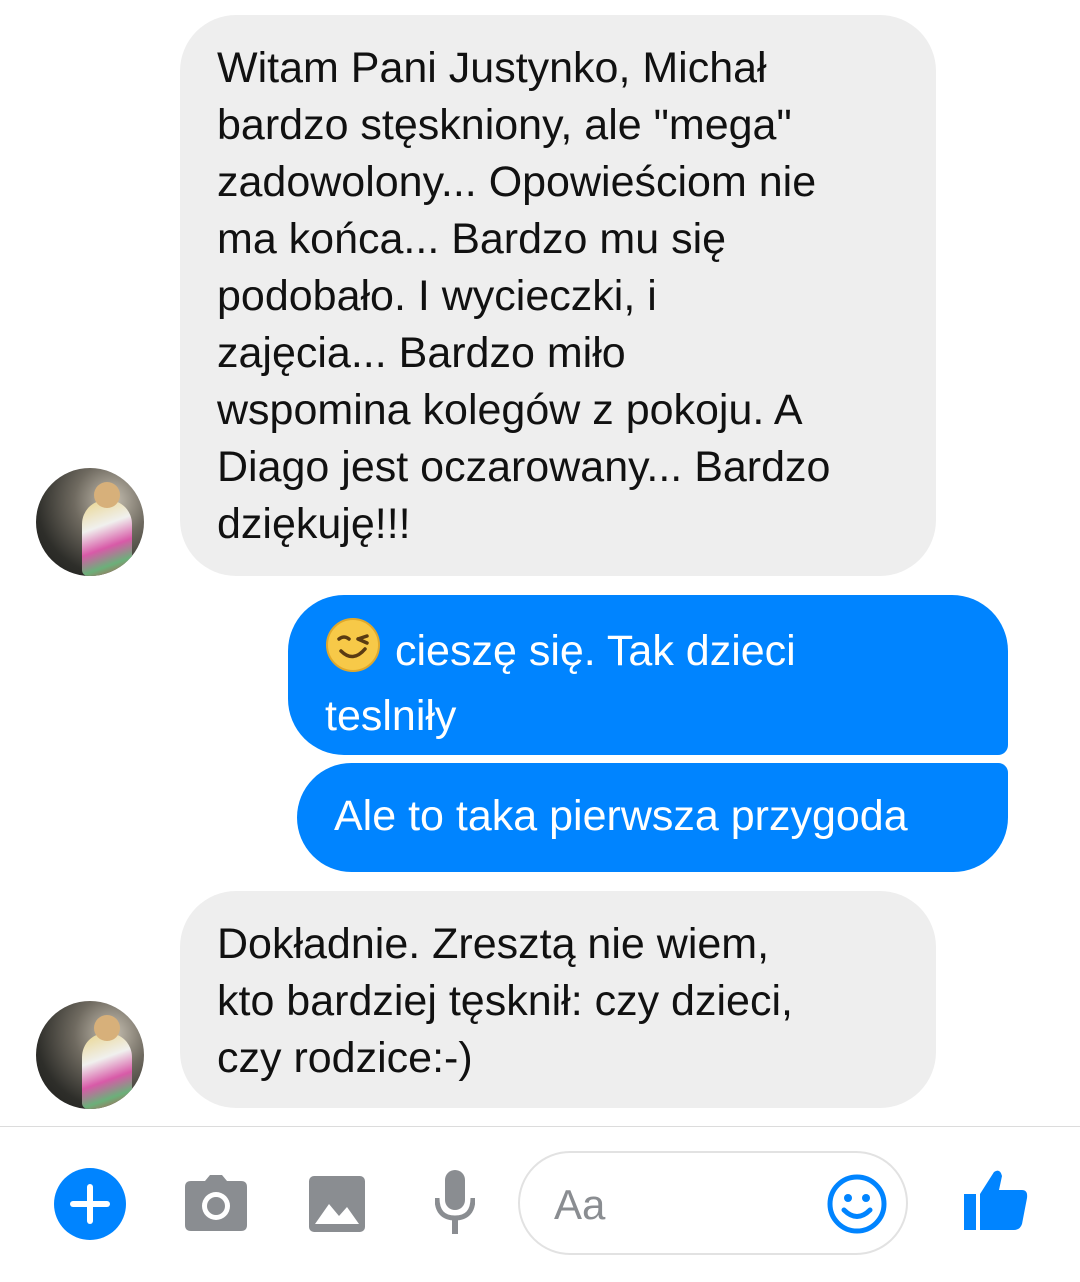 The height and width of the screenshot is (1282, 1080). Describe the element at coordinates (353, 652) in the screenshot. I see `wink-emoji-icon` at that location.